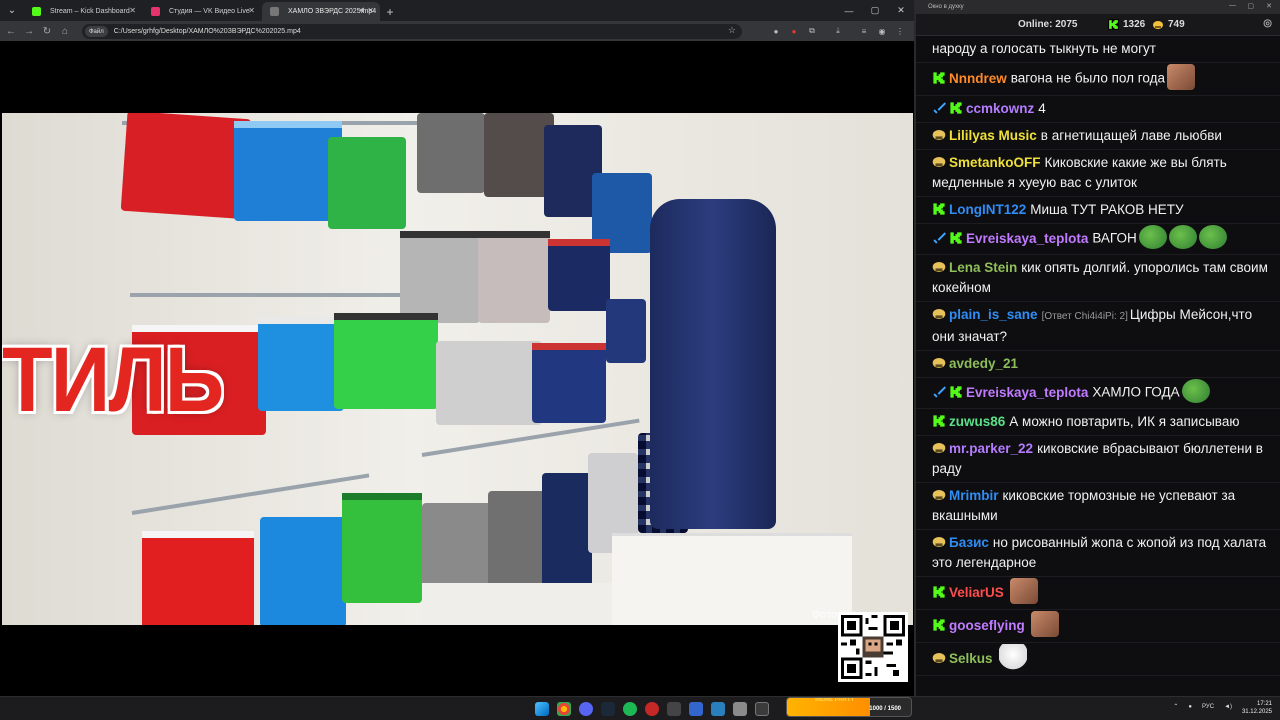 The image size is (1280, 720). Describe the element at coordinates (993, 135) in the screenshot. I see `chat-username: Lililyas Music` at that location.